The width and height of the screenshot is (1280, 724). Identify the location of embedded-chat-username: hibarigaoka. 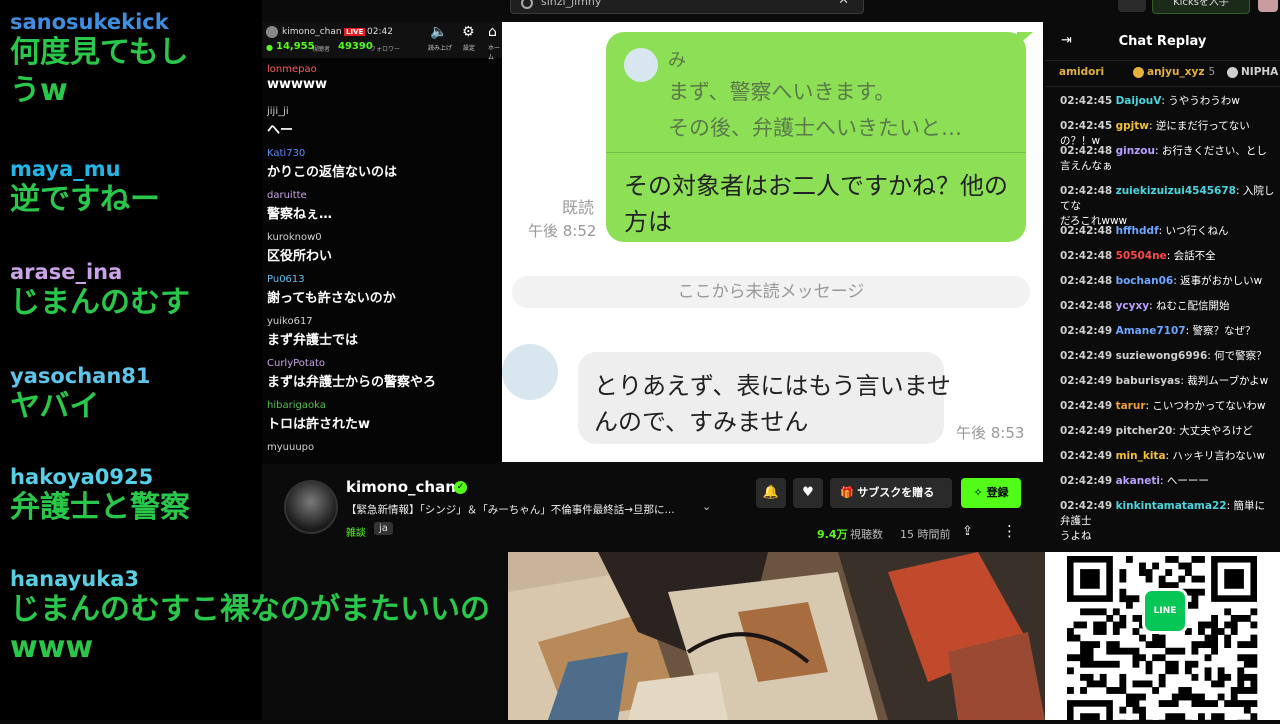
(318, 405).